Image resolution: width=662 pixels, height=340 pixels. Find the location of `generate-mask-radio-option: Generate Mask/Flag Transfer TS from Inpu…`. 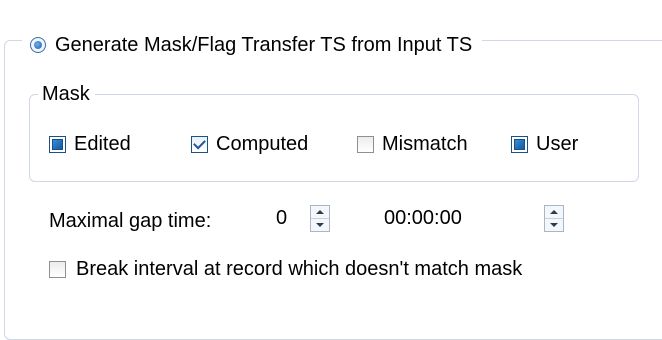

generate-mask-radio-option: Generate Mask/Flag Transfer TS from Inpu… is located at coordinates (252, 45).